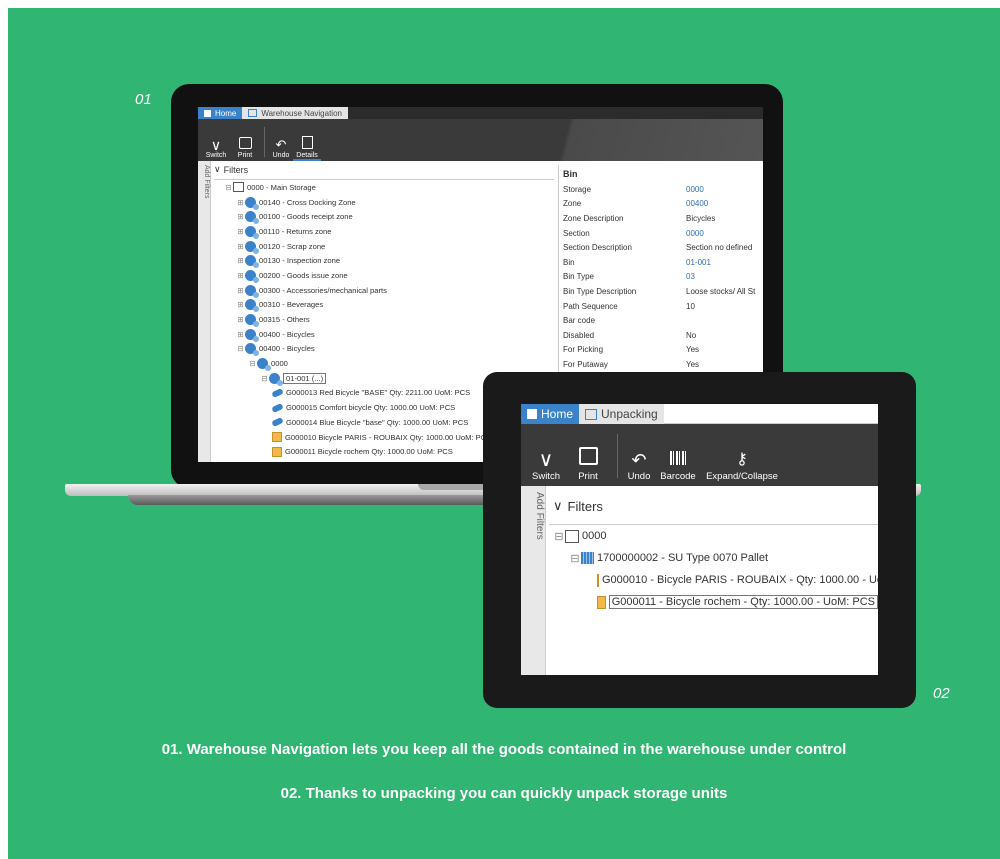  Describe the element at coordinates (384, 261) in the screenshot. I see `tree-zone: ⊞ 00130 - Inspection zone` at that location.